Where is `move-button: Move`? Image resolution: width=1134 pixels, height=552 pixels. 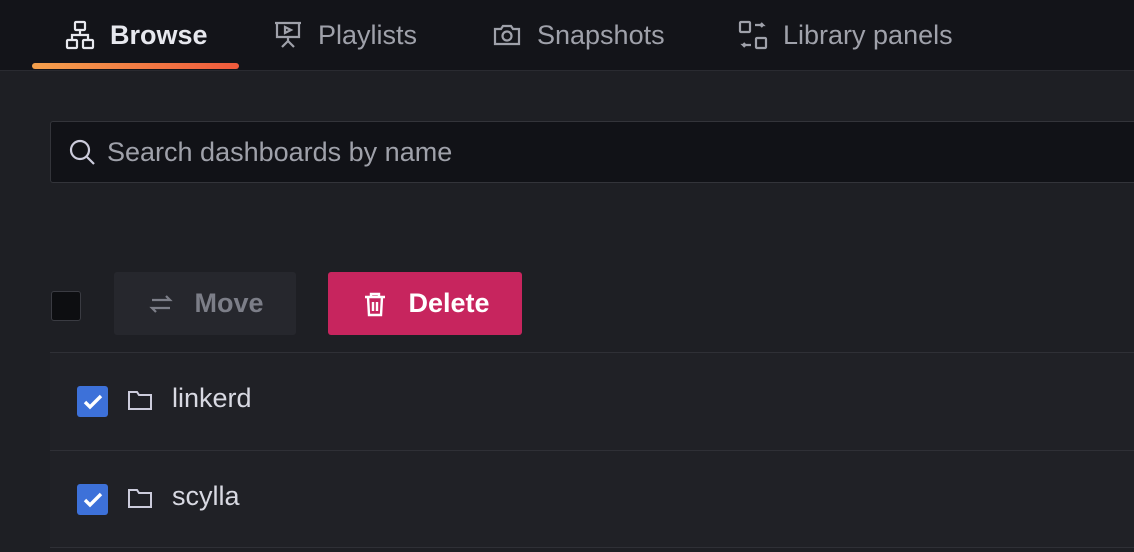
move-button: Move is located at coordinates (205, 303).